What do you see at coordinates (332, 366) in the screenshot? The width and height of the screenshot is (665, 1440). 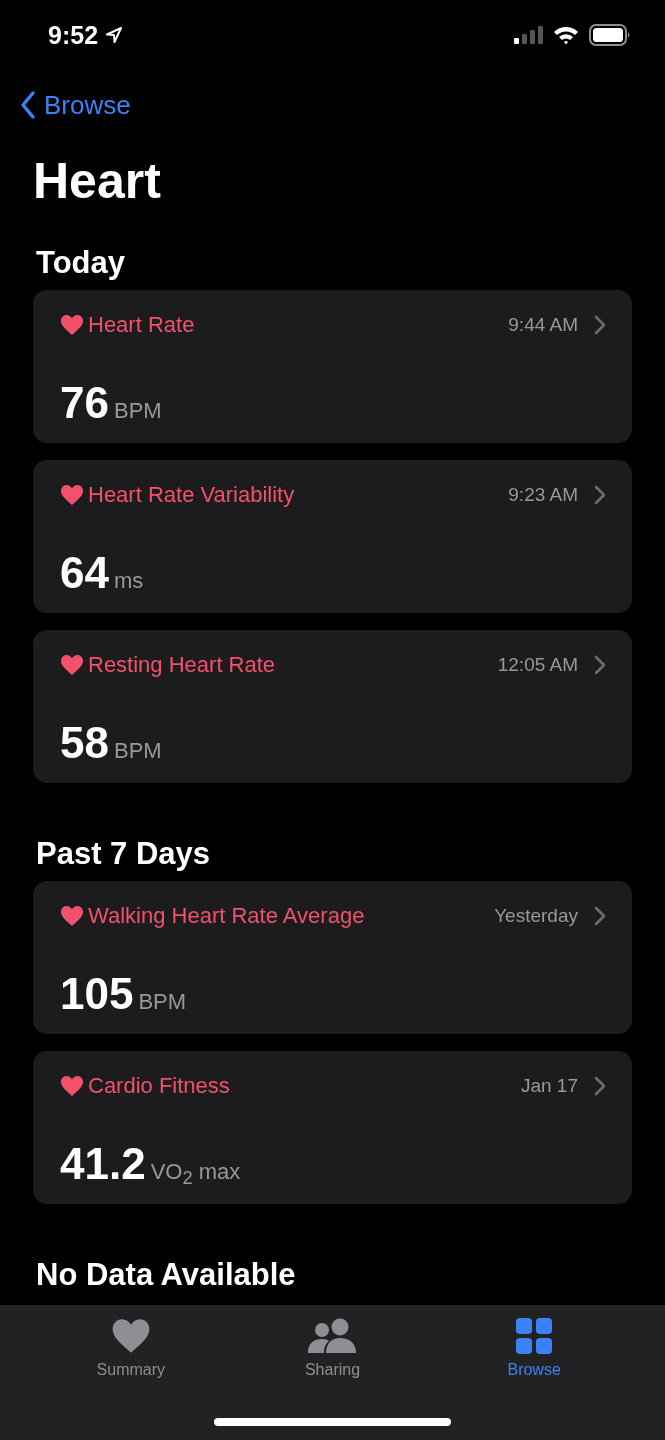 I see `metric-card: Heart Rate 9:44 AM 76 BPM` at bounding box center [332, 366].